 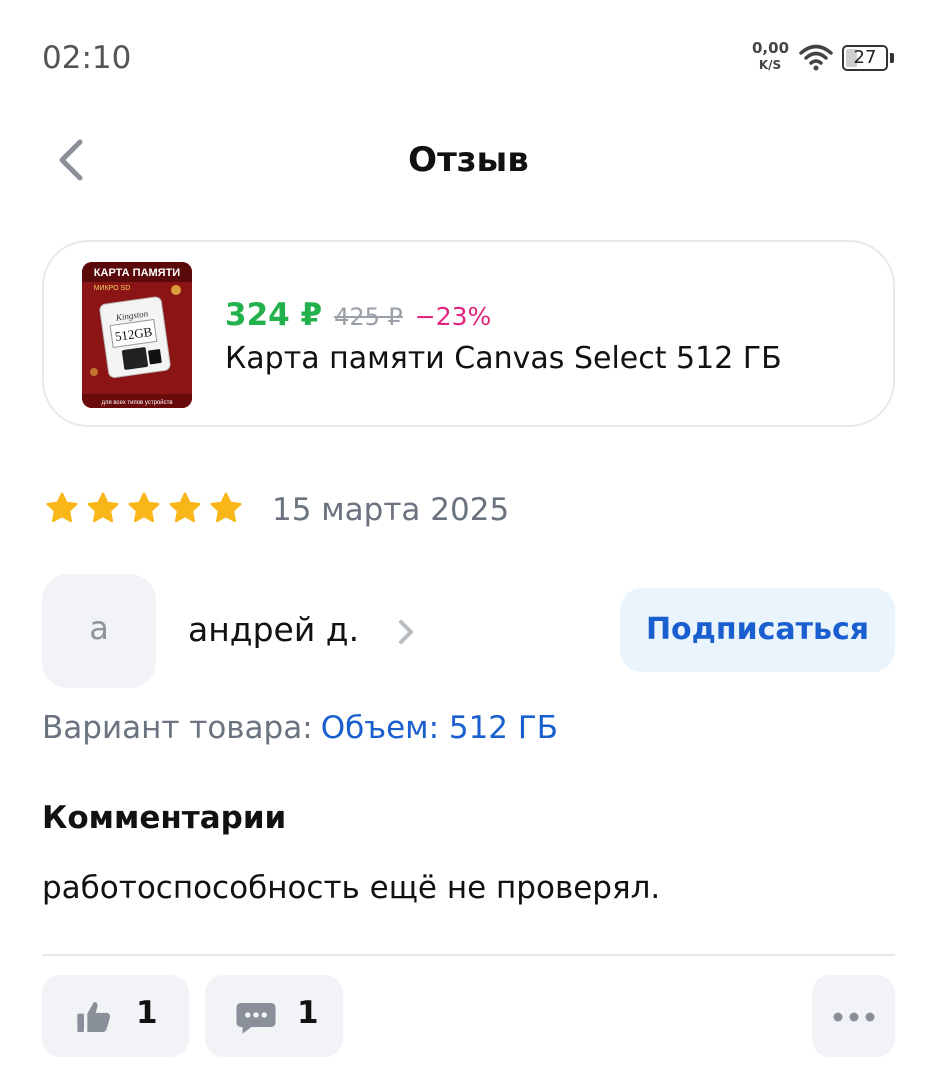 What do you see at coordinates (503, 358) in the screenshot?
I see `product-name: Карта памяти Canvas Select 512 ГБ` at bounding box center [503, 358].